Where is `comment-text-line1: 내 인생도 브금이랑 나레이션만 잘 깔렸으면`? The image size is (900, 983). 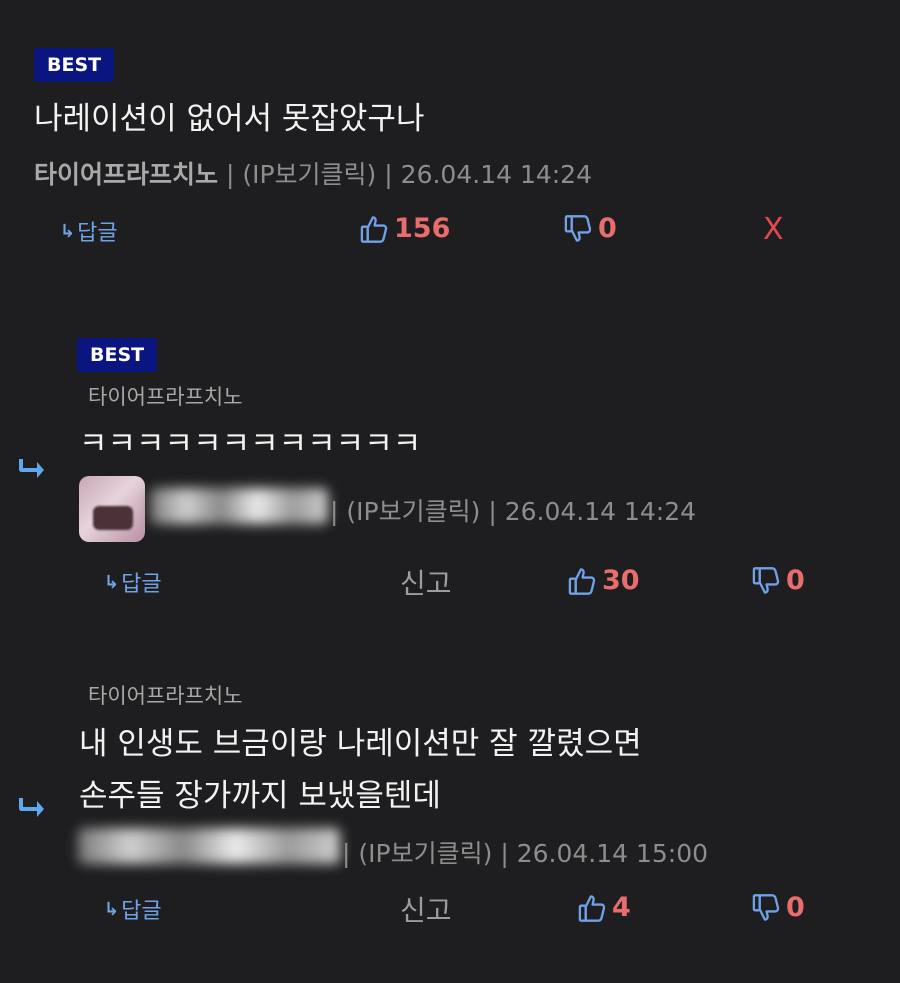
comment-text-line1: 내 인생도 브금이랑 나레이션만 잘 깔렸으면 is located at coordinates (360, 744).